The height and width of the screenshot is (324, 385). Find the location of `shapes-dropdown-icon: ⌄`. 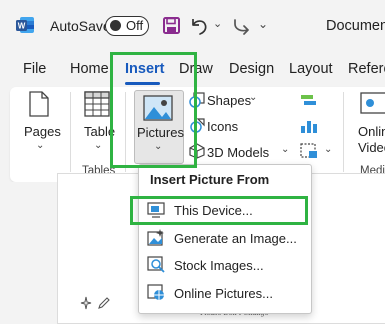

shapes-dropdown-icon: ⌄ is located at coordinates (253, 97).